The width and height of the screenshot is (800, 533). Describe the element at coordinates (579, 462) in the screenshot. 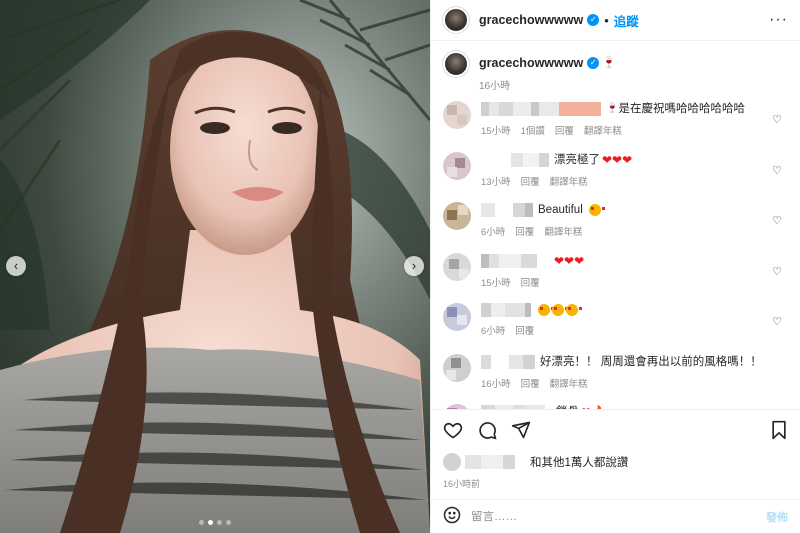

I see `likes-count-text: 和其他1萬人都說讚` at that location.